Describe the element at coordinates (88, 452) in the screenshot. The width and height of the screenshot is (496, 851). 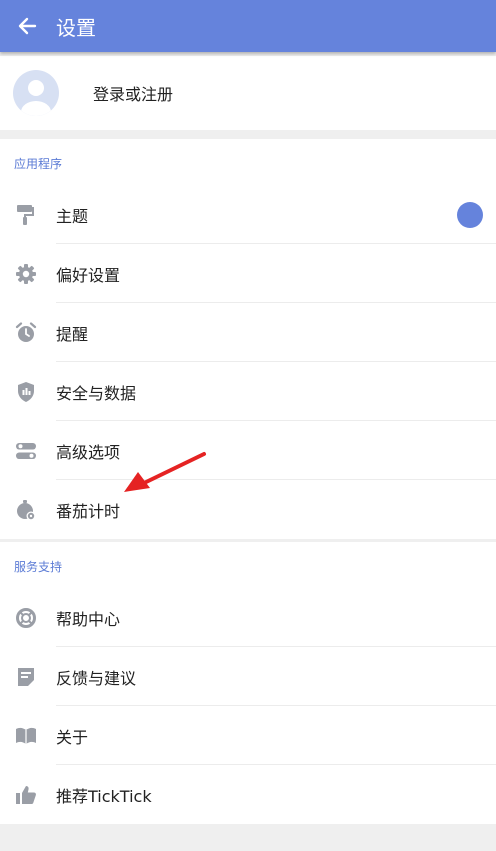
I see `settings-item-label: 高级选项` at that location.